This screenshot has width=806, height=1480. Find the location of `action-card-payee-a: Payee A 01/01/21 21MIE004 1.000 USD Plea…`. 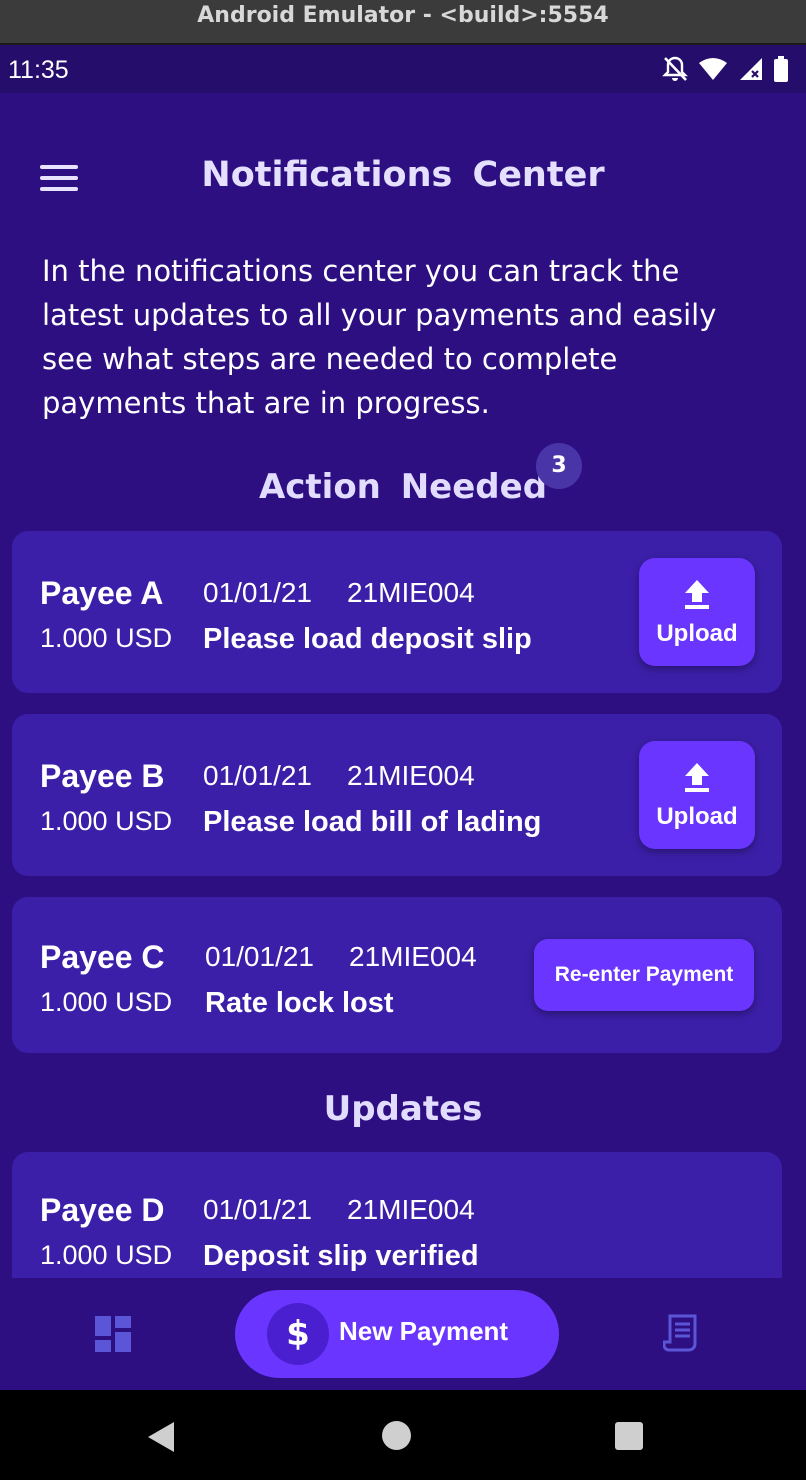

action-card-payee-a: Payee A 01/01/21 21MIE004 1.000 USD Plea… is located at coordinates (397, 612).